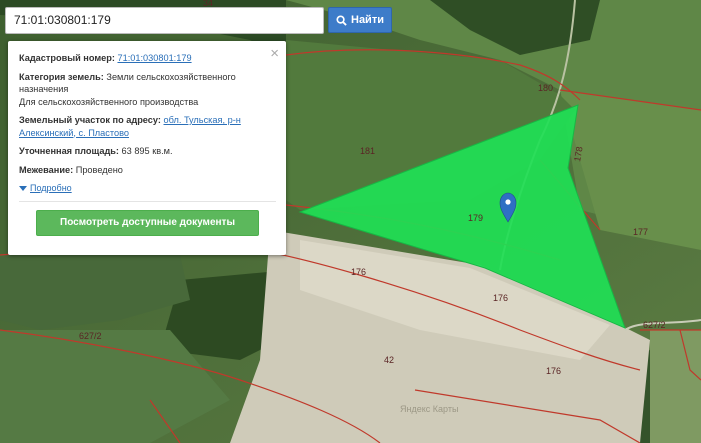 Image resolution: width=701 pixels, height=443 pixels. I want to click on more-details-label: Подробно, so click(51, 188).